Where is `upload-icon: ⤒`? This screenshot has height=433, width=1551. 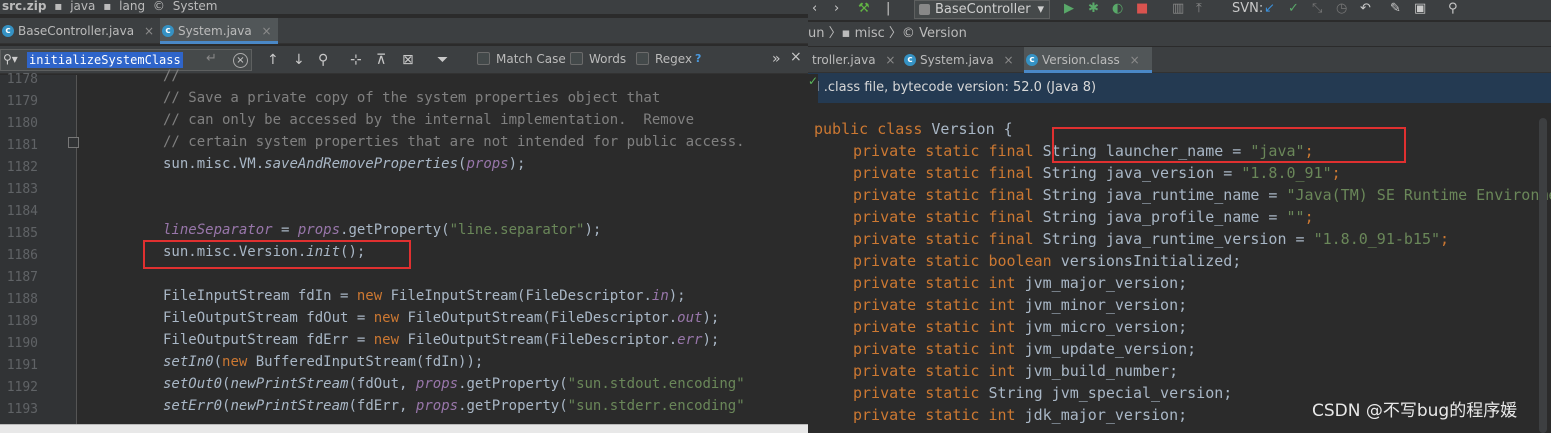
upload-icon: ⤒ is located at coordinates (1199, 9).